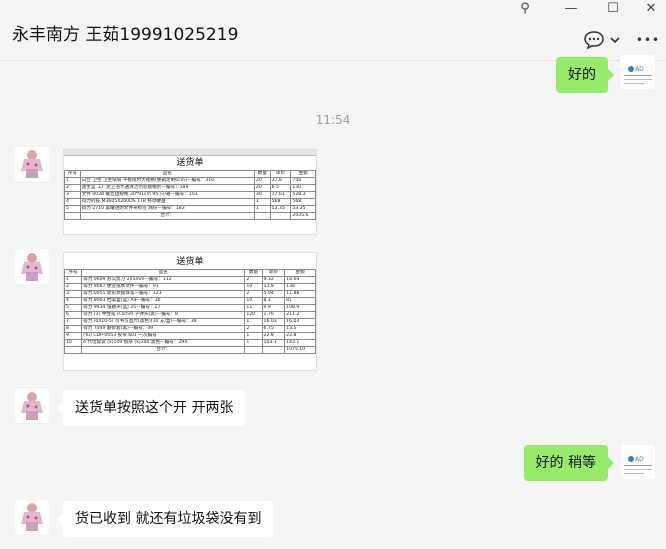  What do you see at coordinates (190, 329) in the screenshot?
I see `table-row: 8 得力 7049 磨砂套(黑)—编号：39 2 6.75 13.5` at bounding box center [190, 329].